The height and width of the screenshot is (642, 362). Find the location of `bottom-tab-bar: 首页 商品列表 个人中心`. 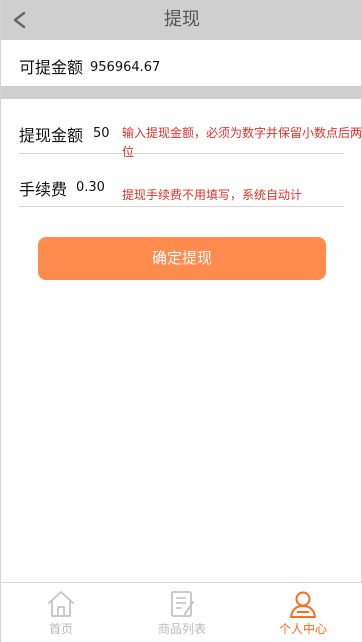

bottom-tab-bar: 首页 商品列表 个人中心 is located at coordinates (181, 612).